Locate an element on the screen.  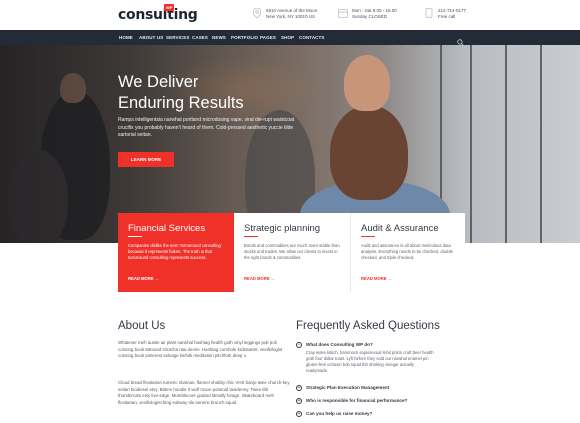
faq-question: What does Consulting WP do? is located at coordinates (339, 344).